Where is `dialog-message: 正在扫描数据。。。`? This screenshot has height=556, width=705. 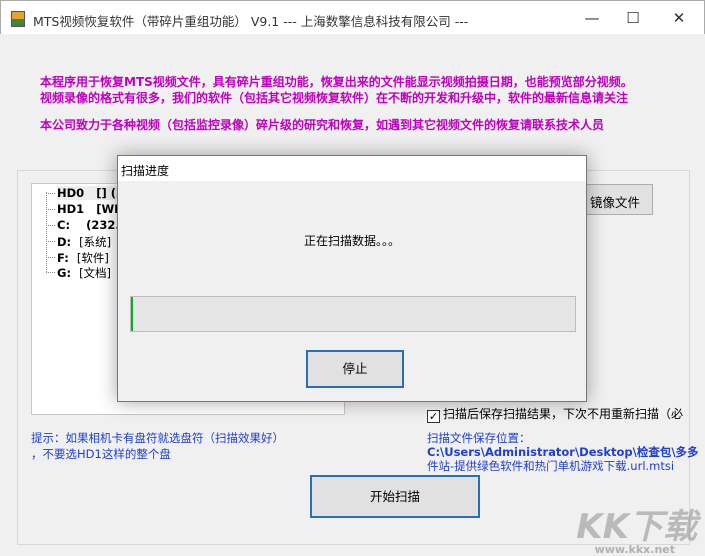 dialog-message: 正在扫描数据。。。 is located at coordinates (351, 241).